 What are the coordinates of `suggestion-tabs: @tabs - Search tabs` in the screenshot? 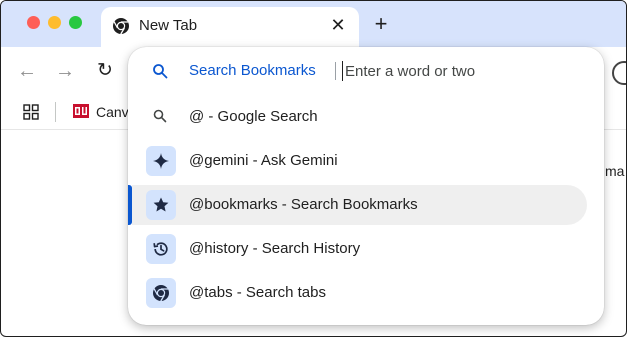 It's located at (366, 293).